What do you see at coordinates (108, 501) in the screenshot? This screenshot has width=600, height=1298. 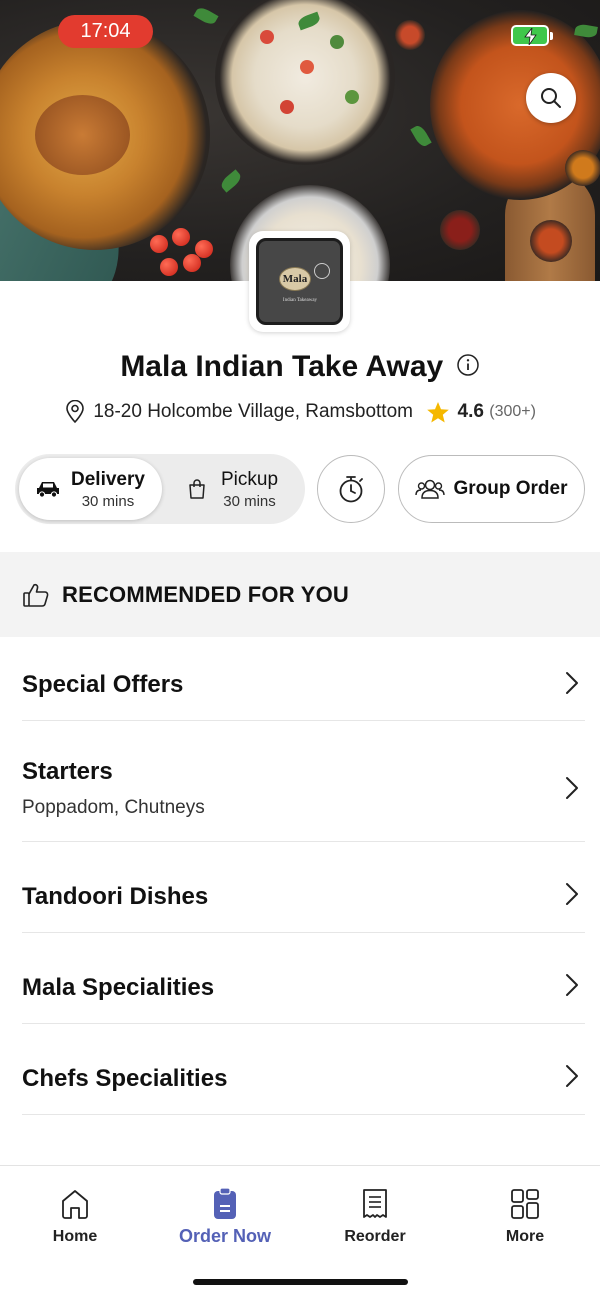 I see `delivery-time: 30 mins` at bounding box center [108, 501].